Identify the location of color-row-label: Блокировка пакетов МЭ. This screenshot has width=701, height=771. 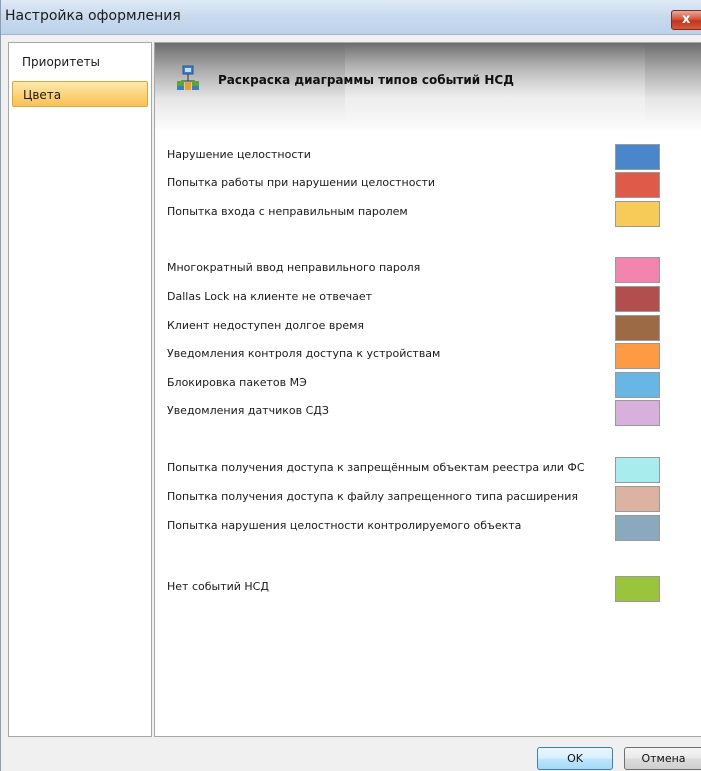
(237, 382).